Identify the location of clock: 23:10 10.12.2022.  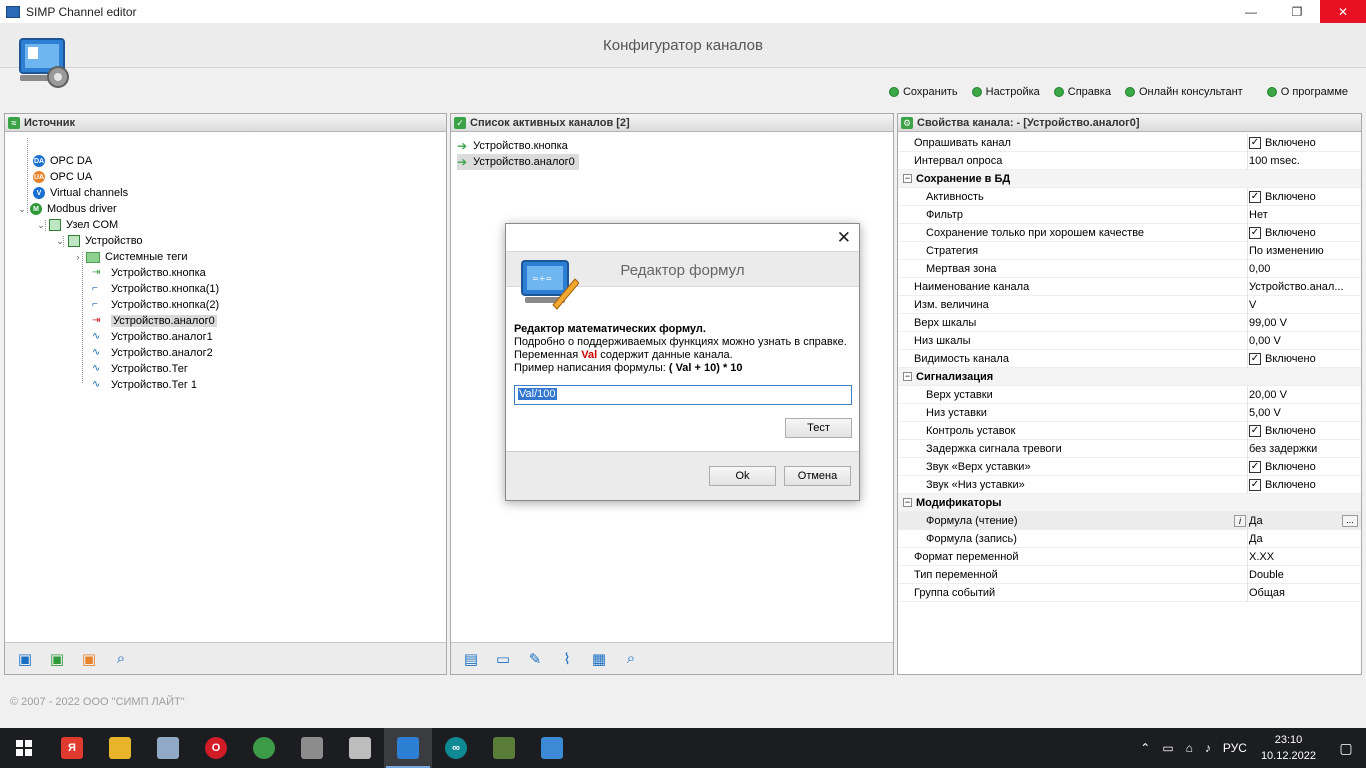
(1288, 748).